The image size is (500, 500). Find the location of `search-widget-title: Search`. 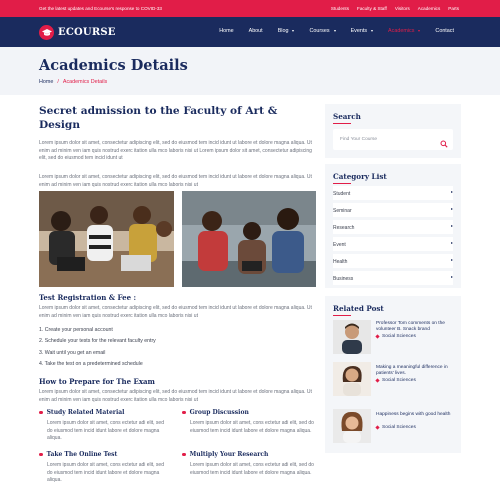

search-widget-title: Search is located at coordinates (347, 116).